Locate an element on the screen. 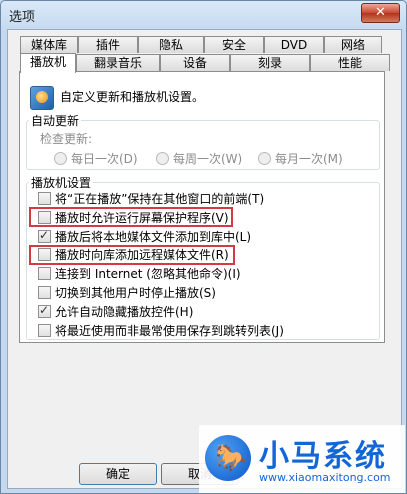 This screenshot has height=494, width=407. highlight-screensaver is located at coordinates (131, 217).